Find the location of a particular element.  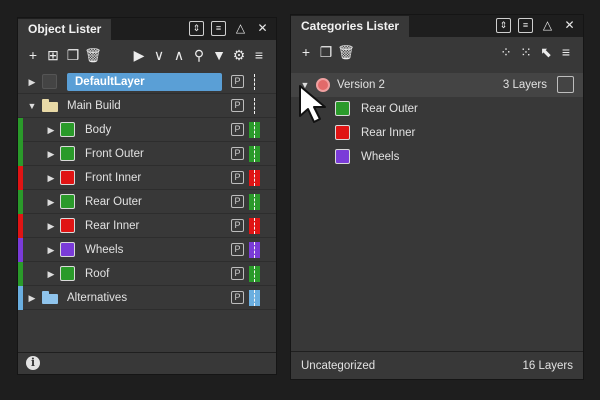

object-lister-footer: i is located at coordinates (147, 363).